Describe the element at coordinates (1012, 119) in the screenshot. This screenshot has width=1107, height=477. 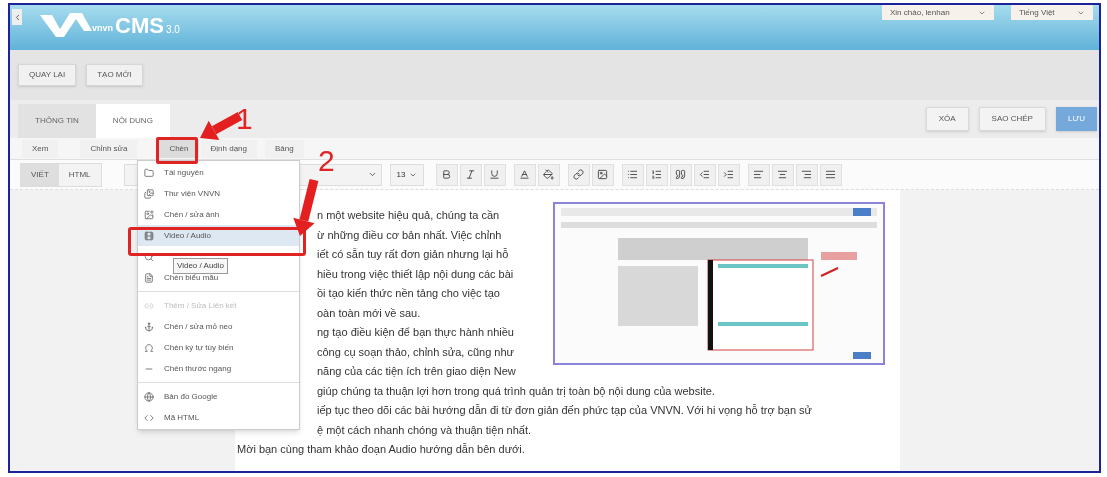
I see `tab-action-button: SAO CHÉP` at that location.